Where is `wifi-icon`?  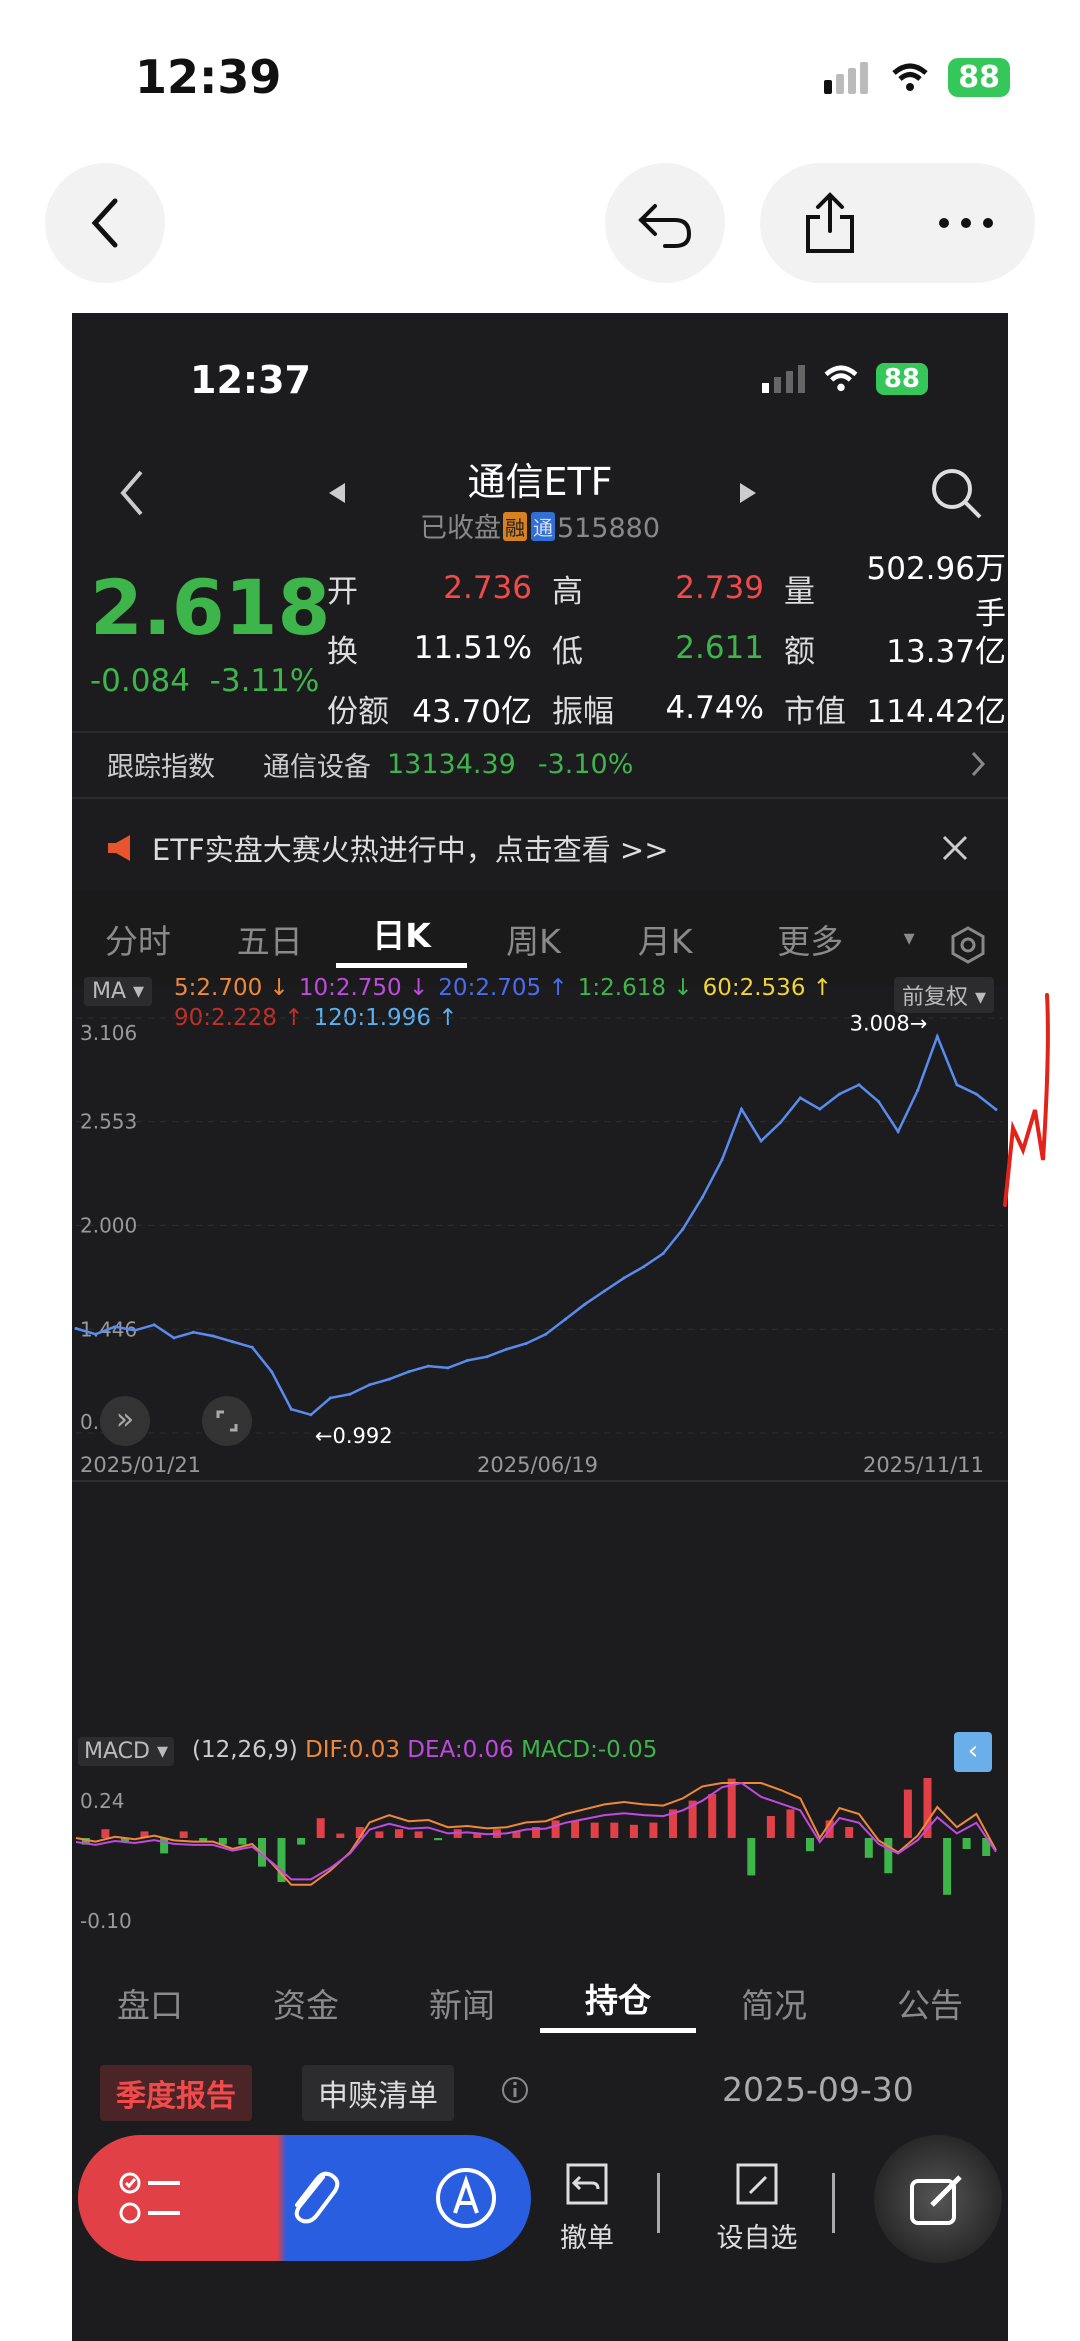
wifi-icon is located at coordinates (910, 77).